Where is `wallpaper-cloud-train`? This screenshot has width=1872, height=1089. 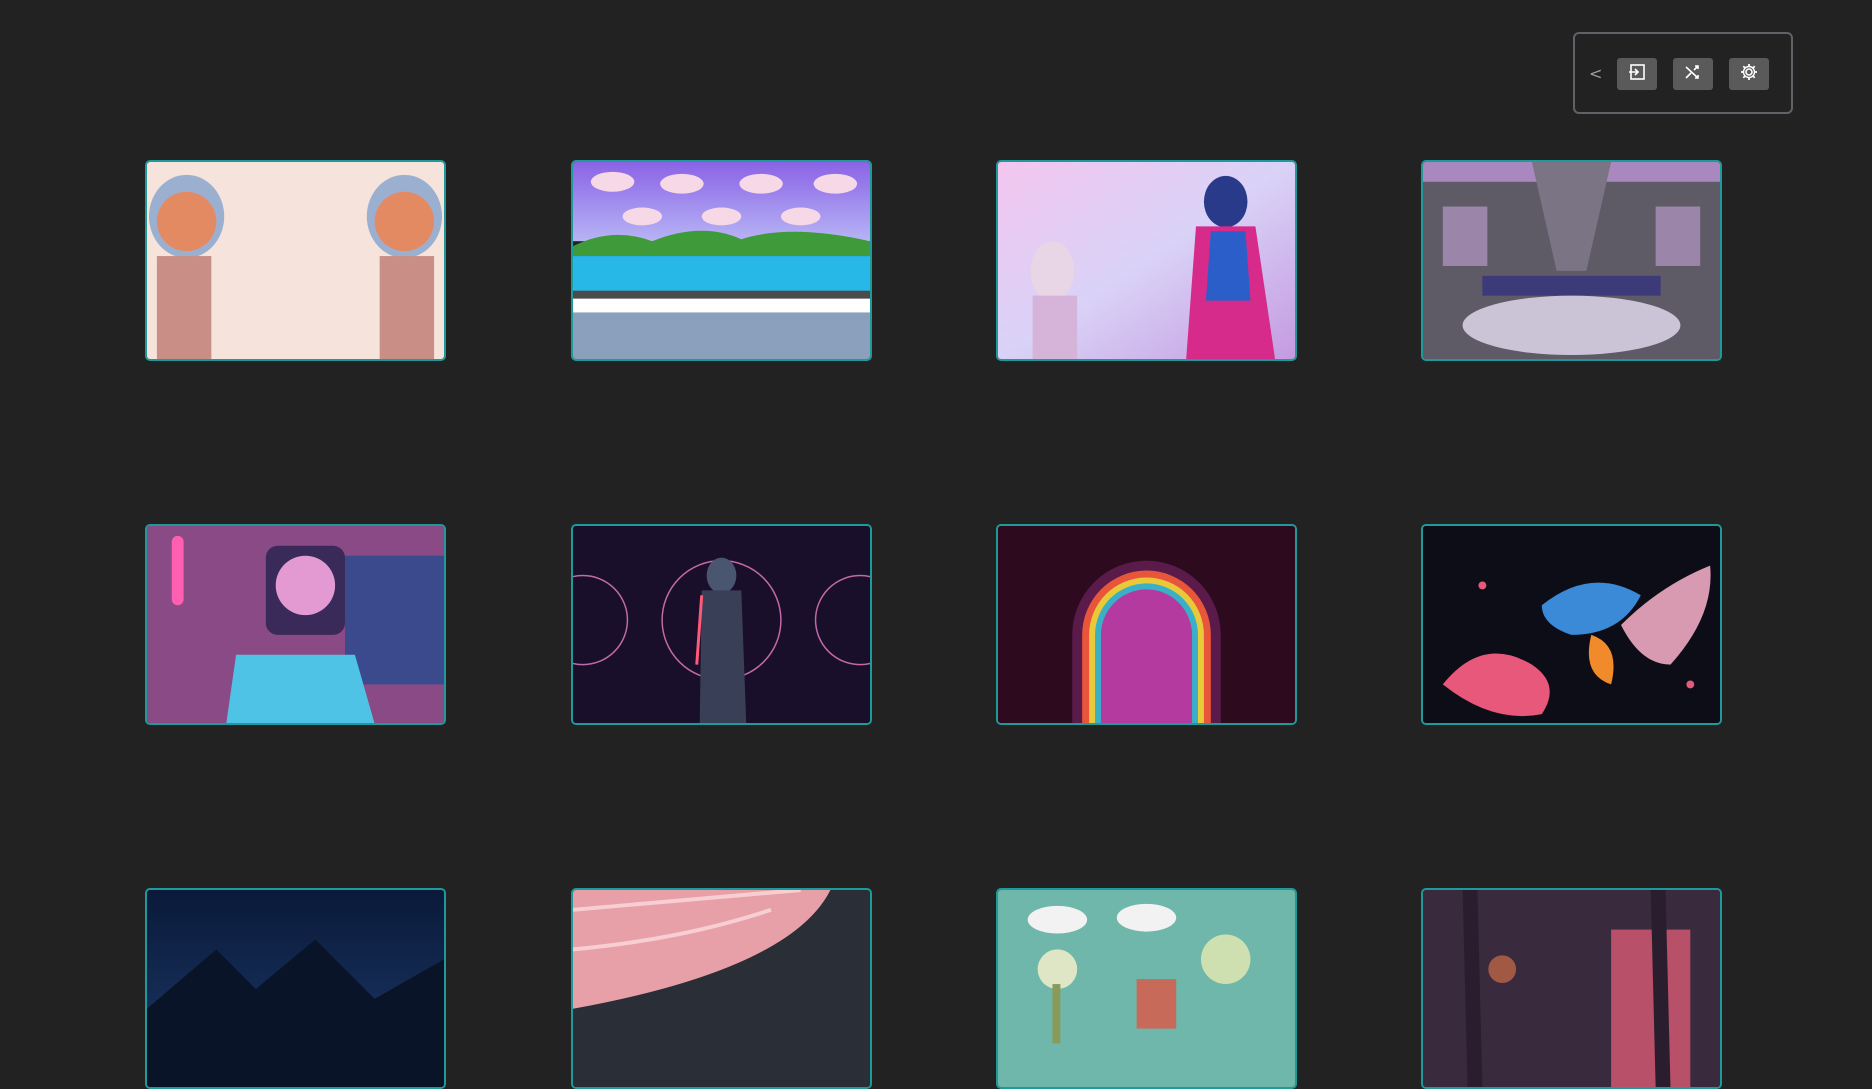 wallpaper-cloud-train is located at coordinates (1571, 260).